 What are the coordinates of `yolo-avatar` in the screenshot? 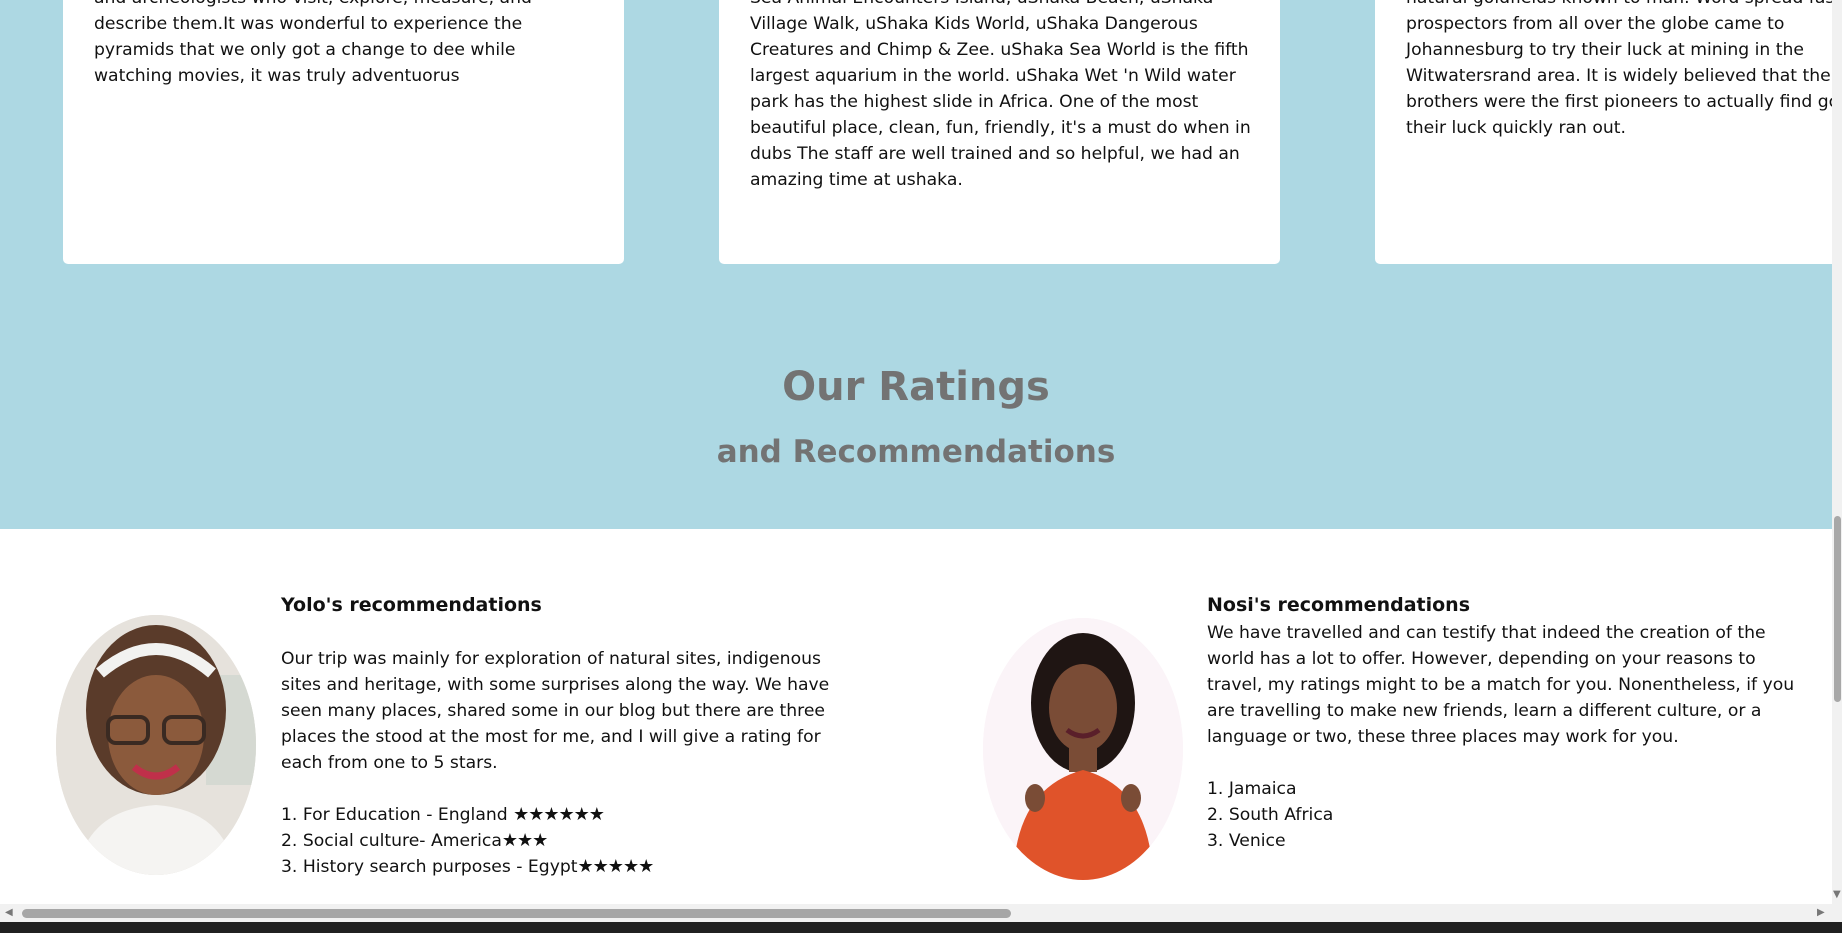 It's located at (156, 745).